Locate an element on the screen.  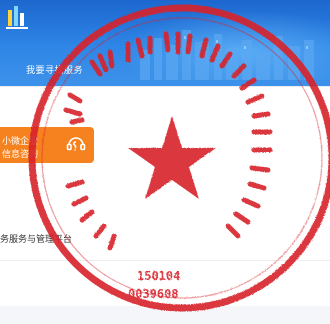
header-divider is located at coordinates (165, 86).